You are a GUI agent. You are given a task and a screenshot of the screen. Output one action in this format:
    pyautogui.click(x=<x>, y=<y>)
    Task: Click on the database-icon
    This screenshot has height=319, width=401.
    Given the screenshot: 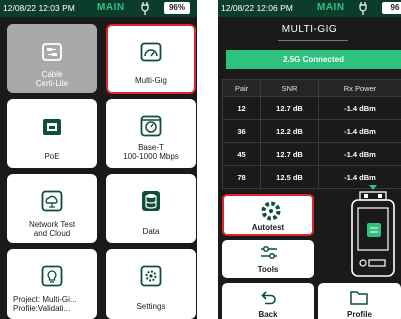 What is the action you would take?
    pyautogui.click(x=151, y=201)
    